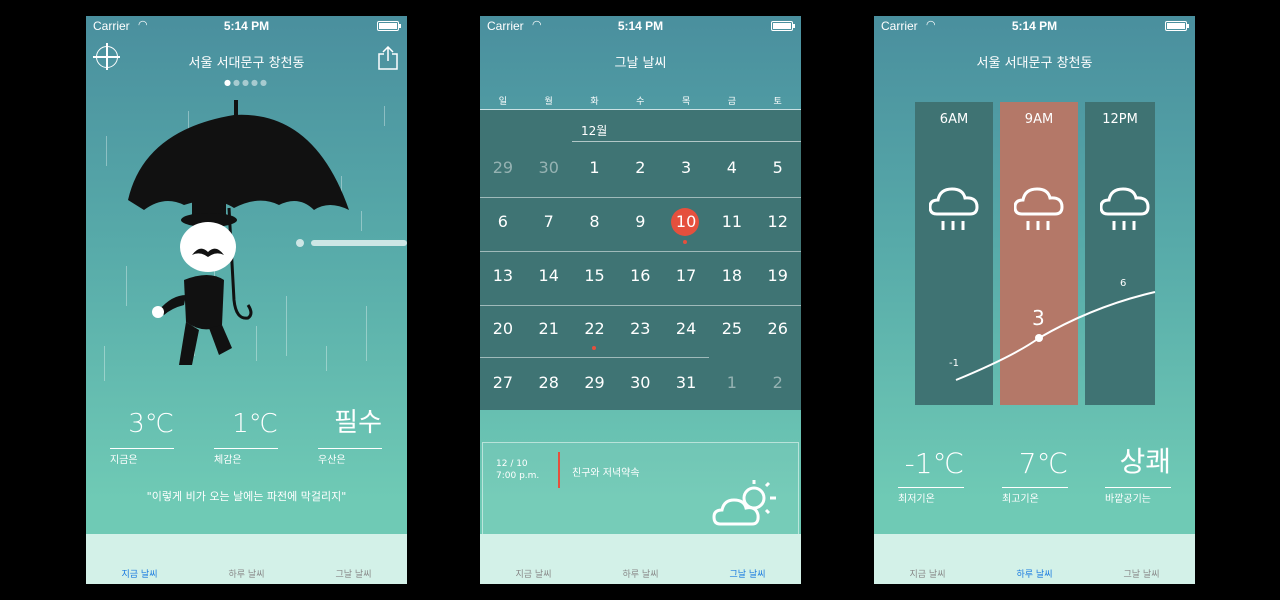 This screenshot has width=1280, height=600. Describe the element at coordinates (1043, 463) in the screenshot. I see `max-temp-value: 7℃` at that location.